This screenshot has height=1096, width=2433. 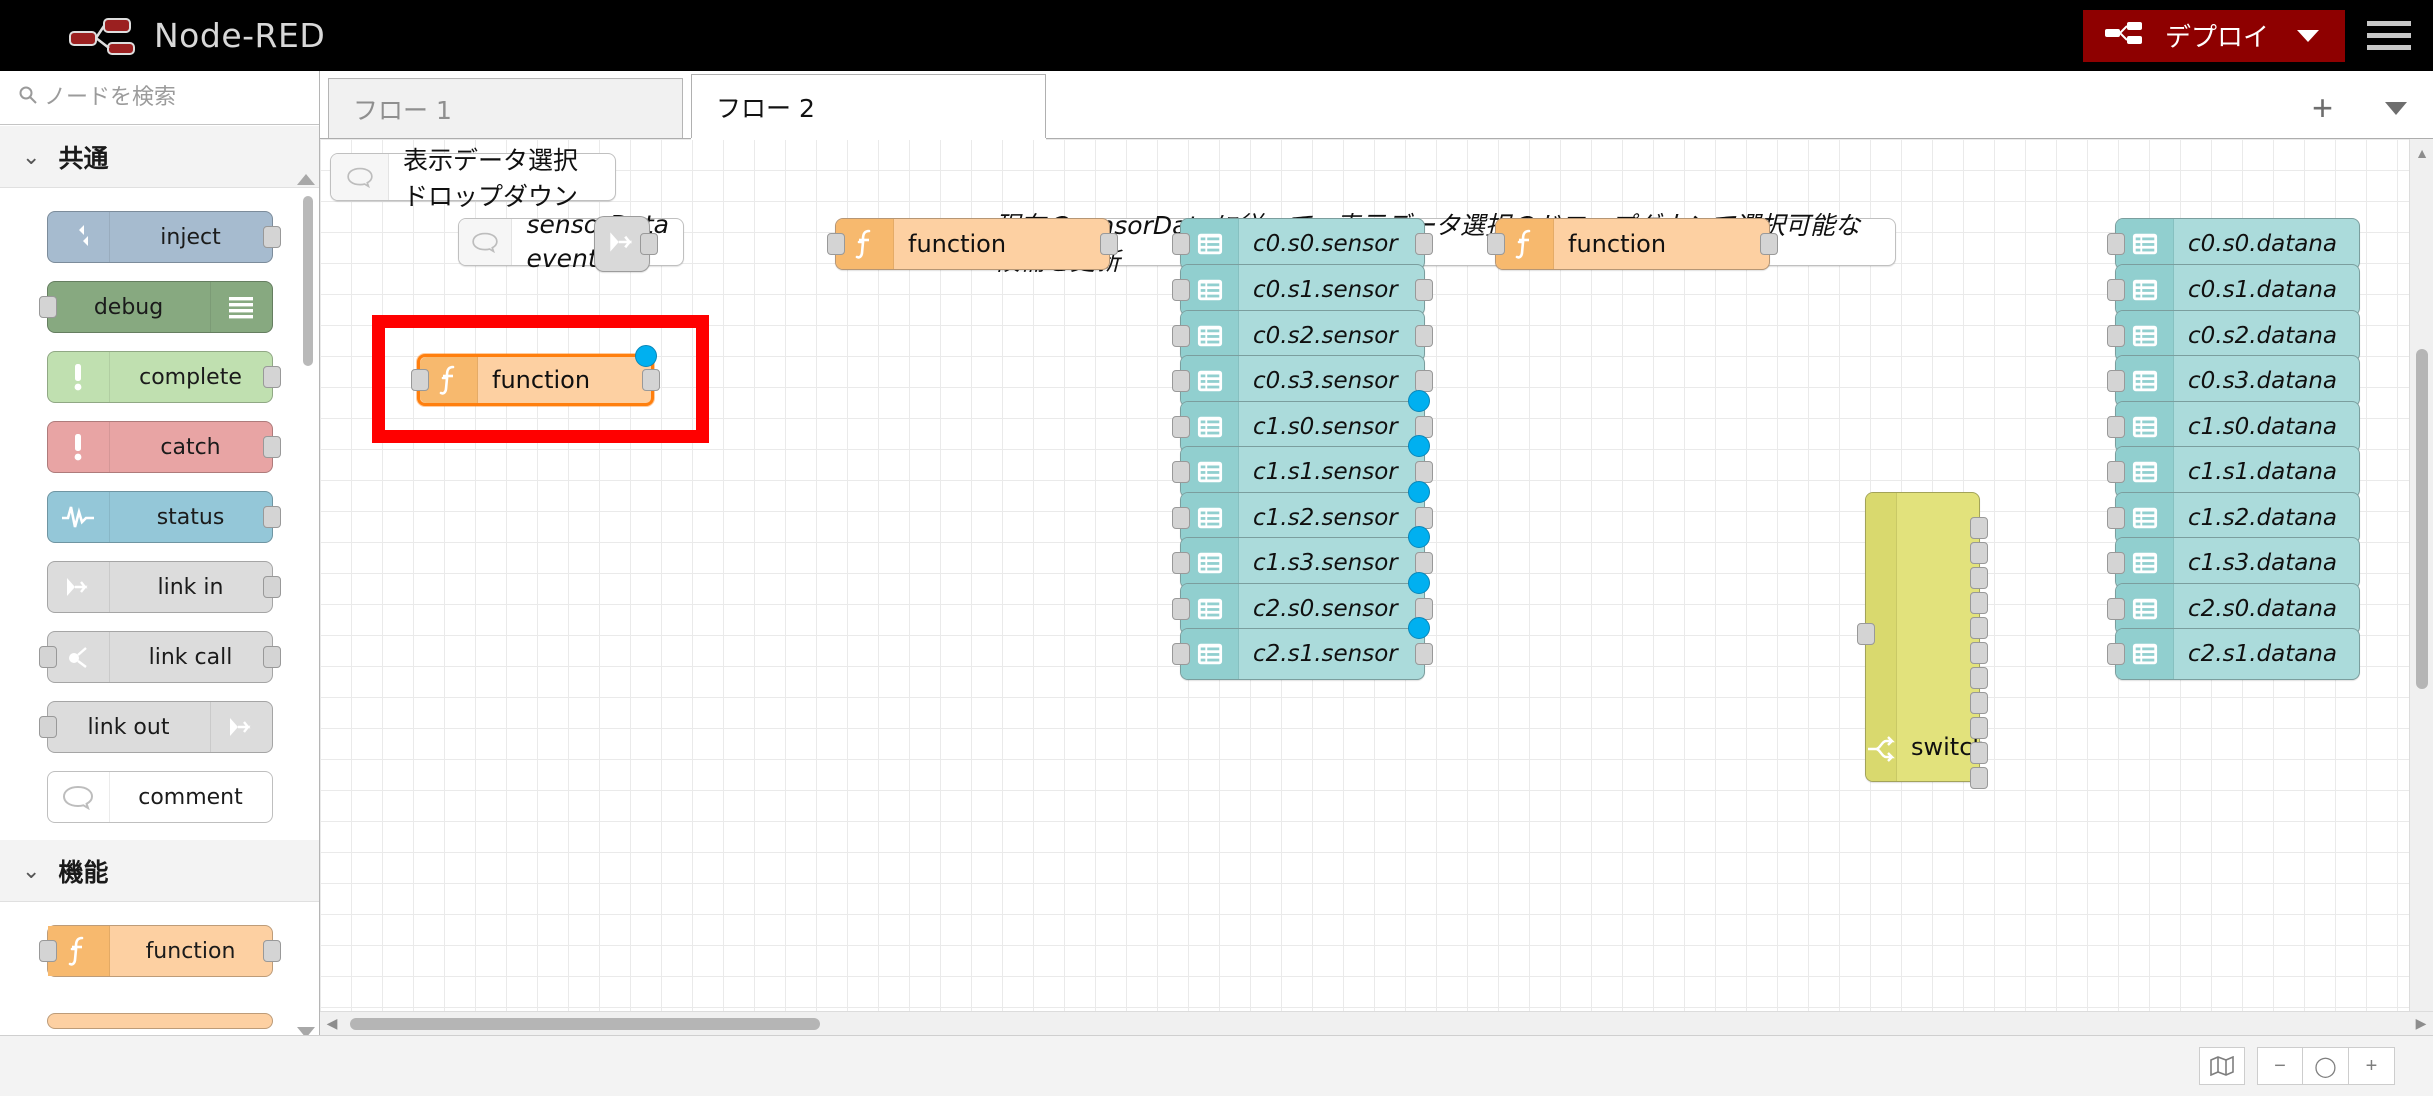 I want to click on sensor-node-c0s0: c0.s0.sensor, so click(x=1302, y=244).